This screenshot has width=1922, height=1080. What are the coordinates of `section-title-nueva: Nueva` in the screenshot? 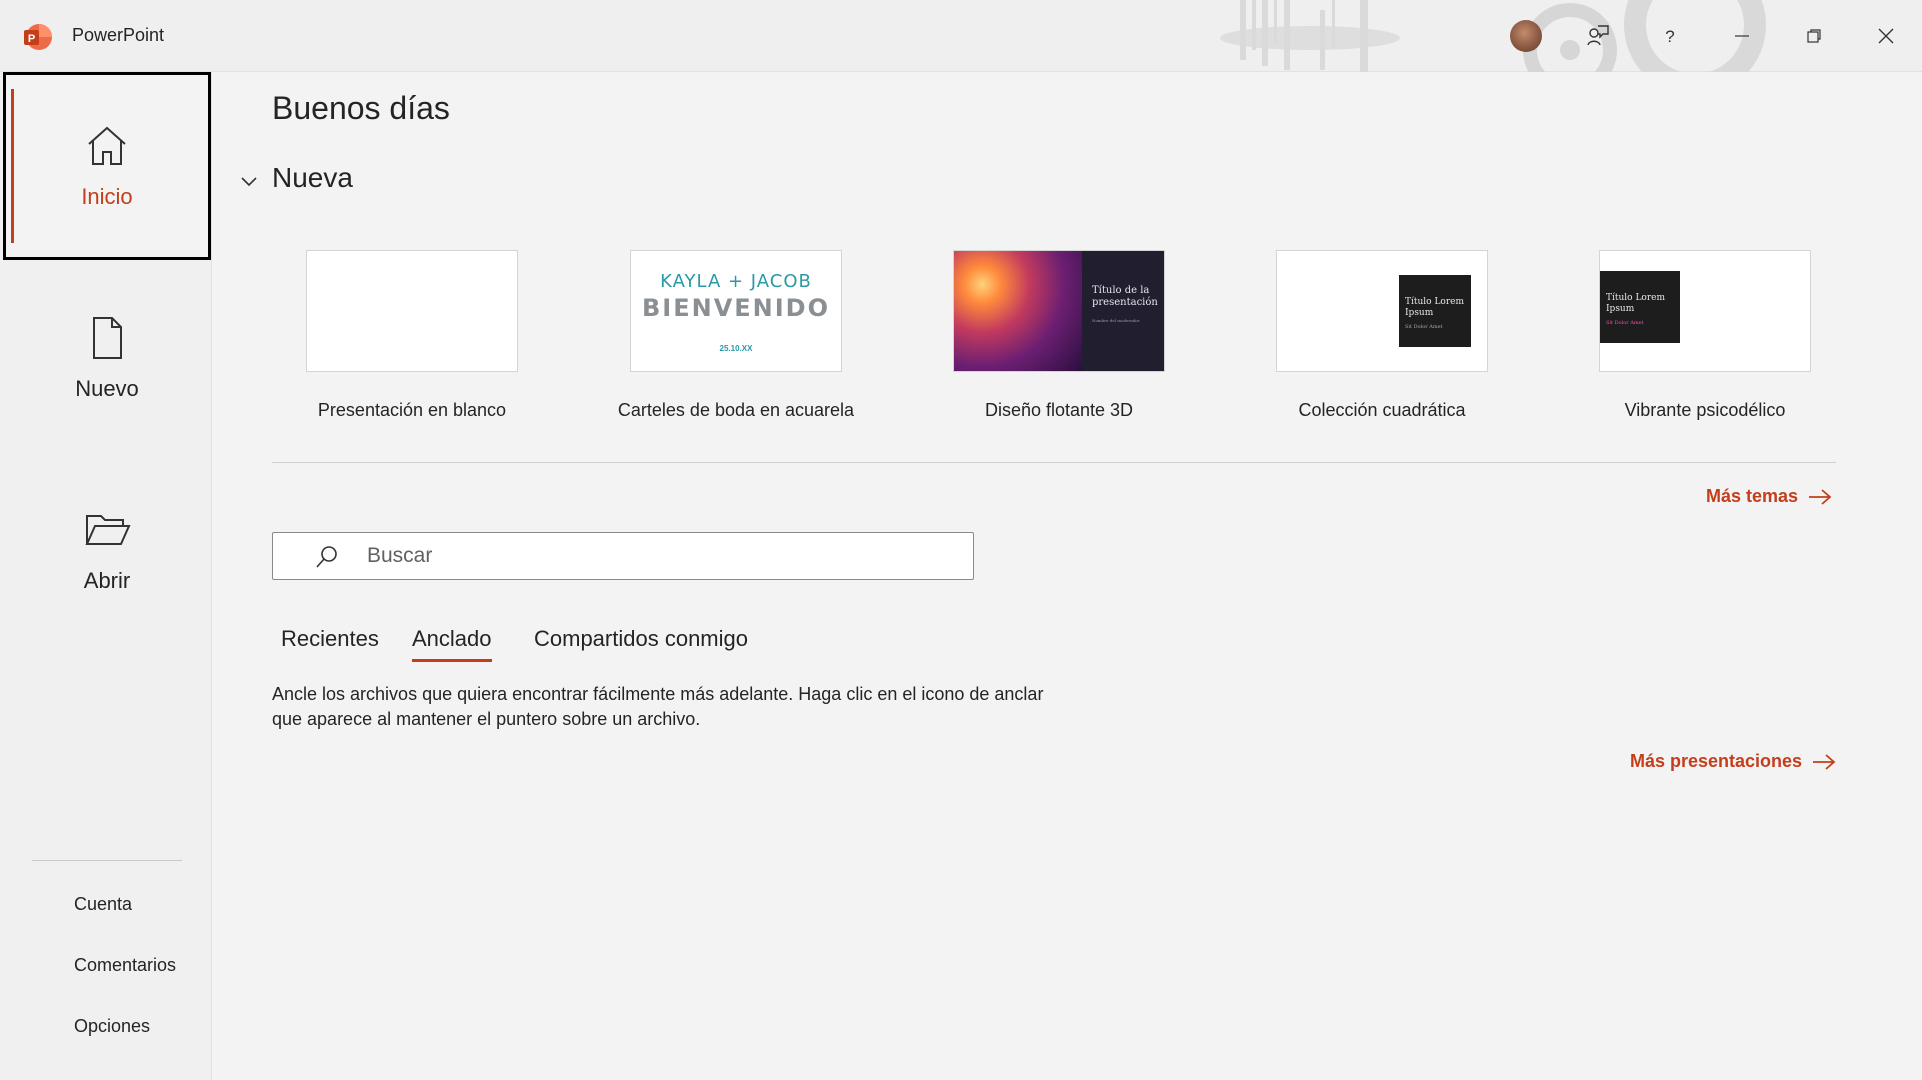 It's located at (312, 177).